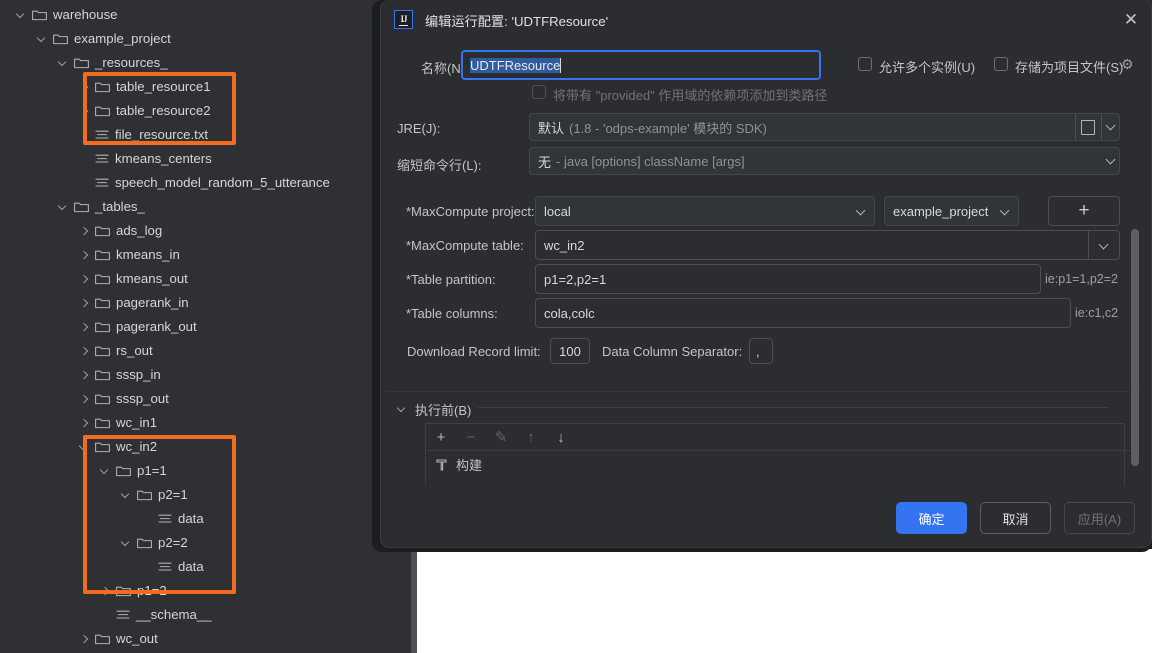  Describe the element at coordinates (1001, 64) in the screenshot. I see `store-as-project-file-checkbox` at that location.